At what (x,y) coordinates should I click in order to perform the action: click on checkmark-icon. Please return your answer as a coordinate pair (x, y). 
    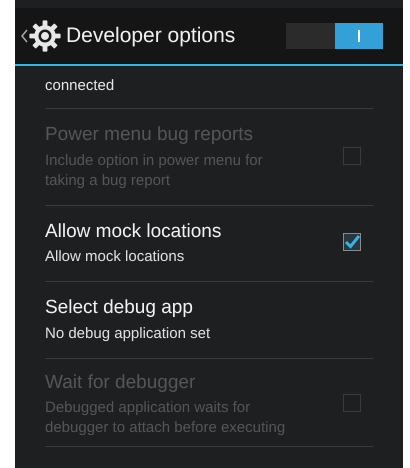
    Looking at the image, I should click on (352, 242).